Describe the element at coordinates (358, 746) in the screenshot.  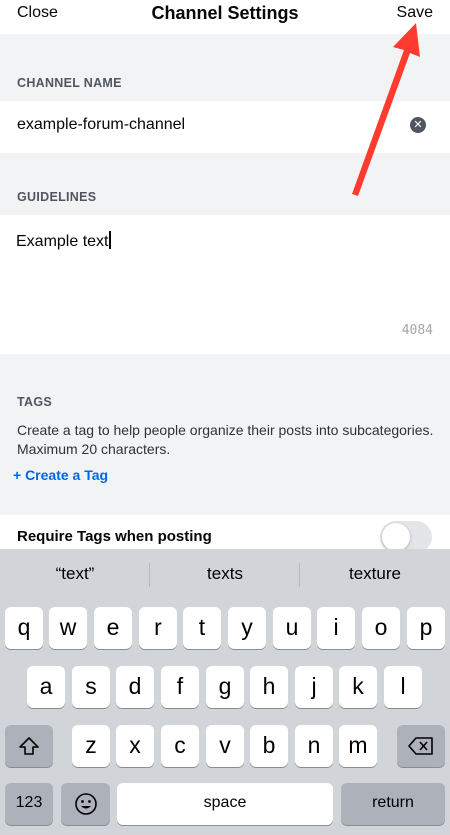
I see `key-m: m` at that location.